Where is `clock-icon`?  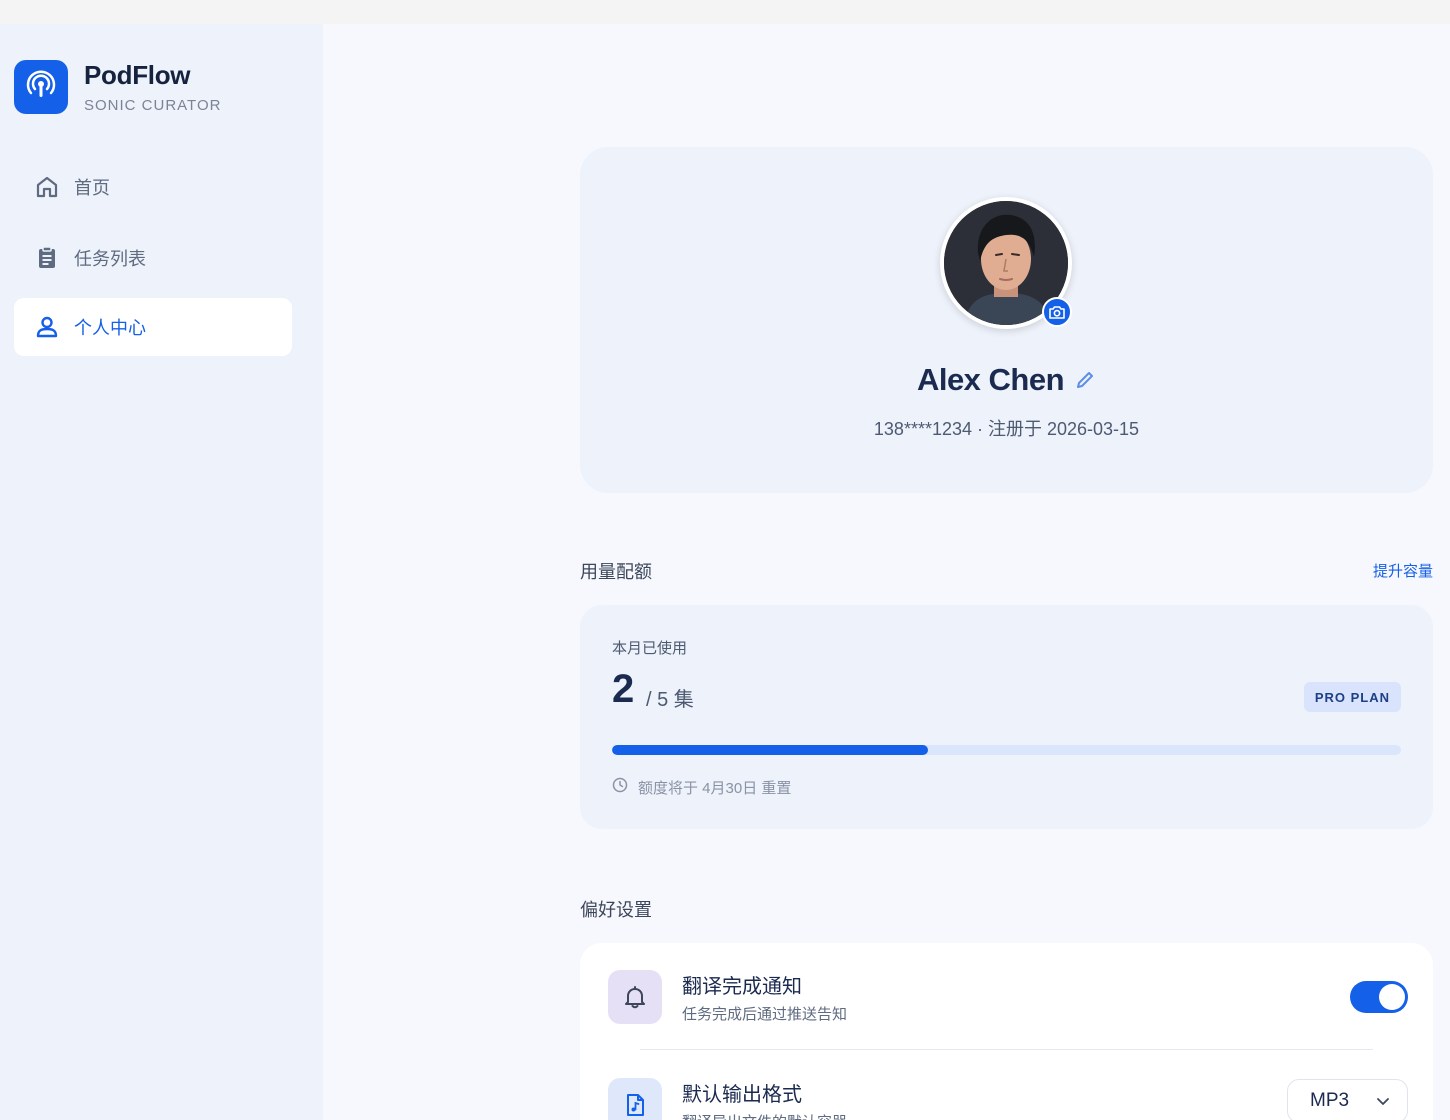
clock-icon is located at coordinates (620, 787).